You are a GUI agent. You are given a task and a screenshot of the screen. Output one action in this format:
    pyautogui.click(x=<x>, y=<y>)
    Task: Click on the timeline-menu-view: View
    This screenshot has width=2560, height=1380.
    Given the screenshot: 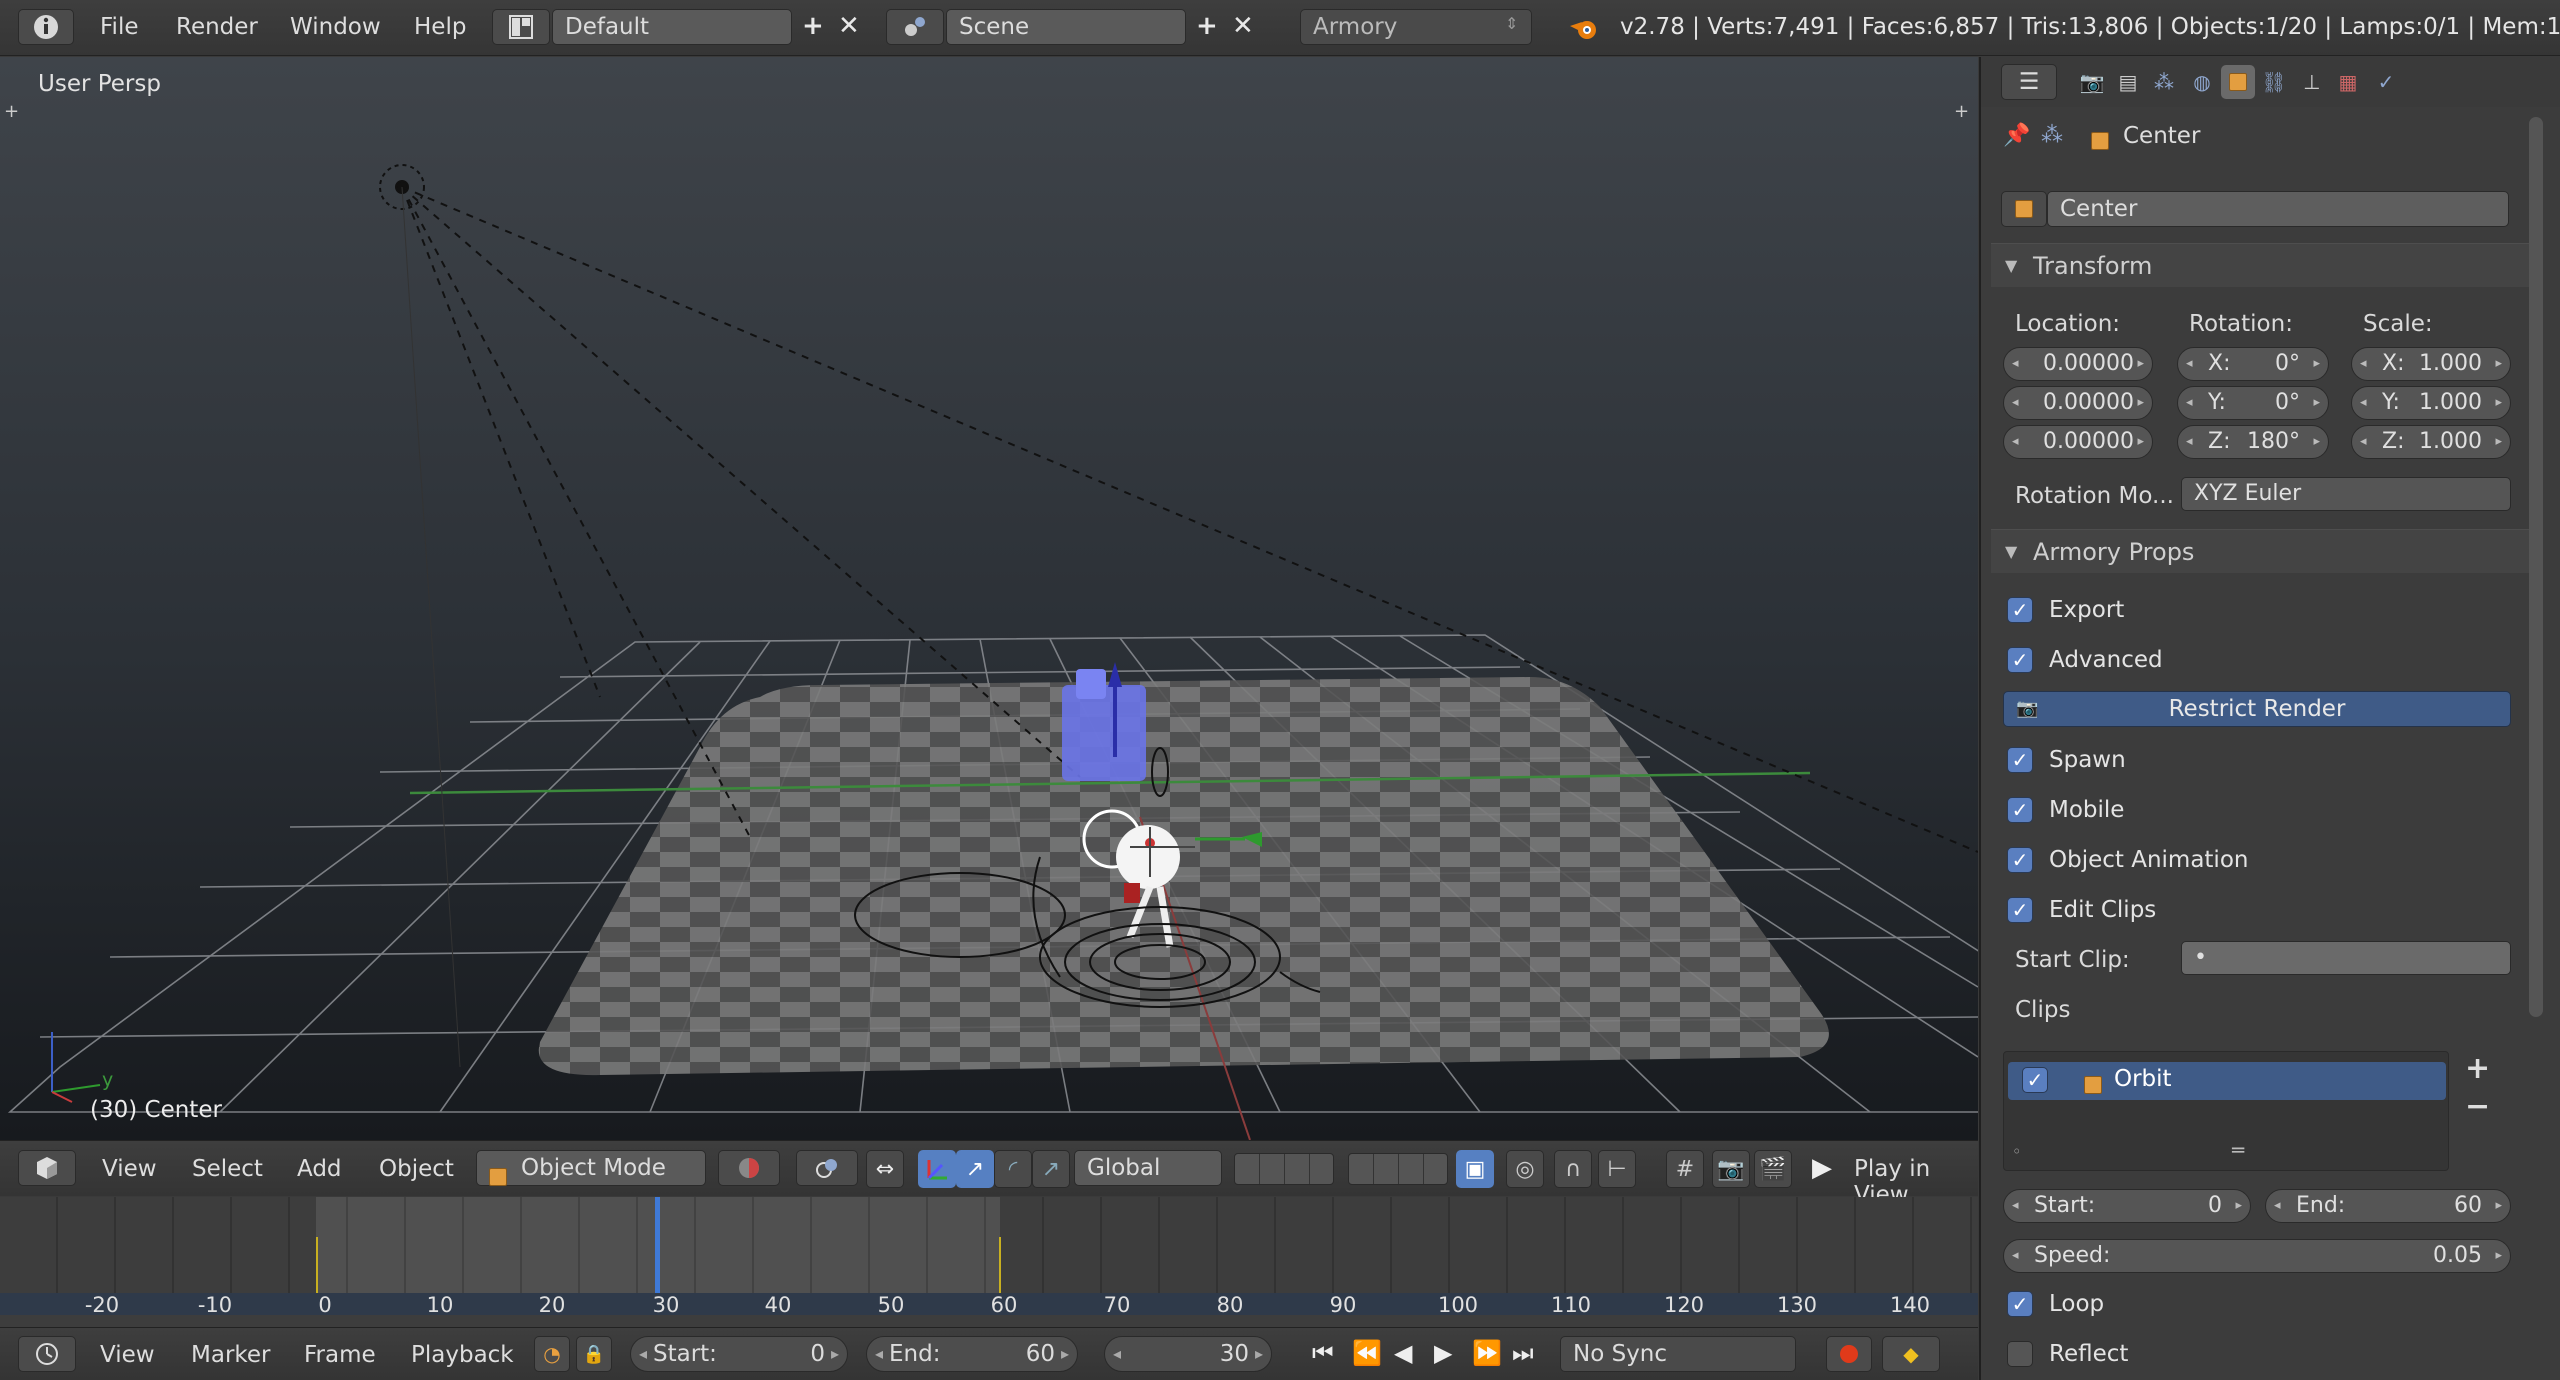 What is the action you would take?
    pyautogui.click(x=127, y=1355)
    